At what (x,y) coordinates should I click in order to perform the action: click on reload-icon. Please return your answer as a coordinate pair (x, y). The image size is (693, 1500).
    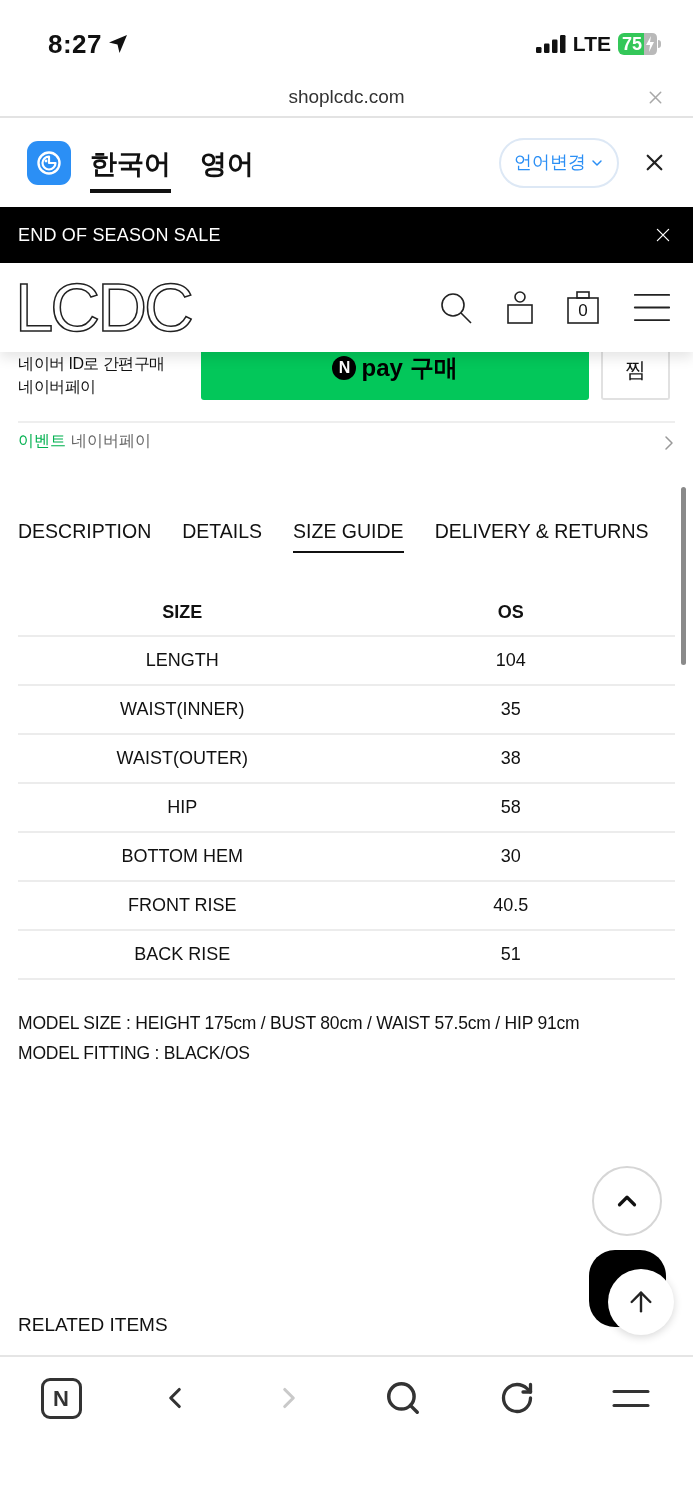
    Looking at the image, I should click on (517, 1398).